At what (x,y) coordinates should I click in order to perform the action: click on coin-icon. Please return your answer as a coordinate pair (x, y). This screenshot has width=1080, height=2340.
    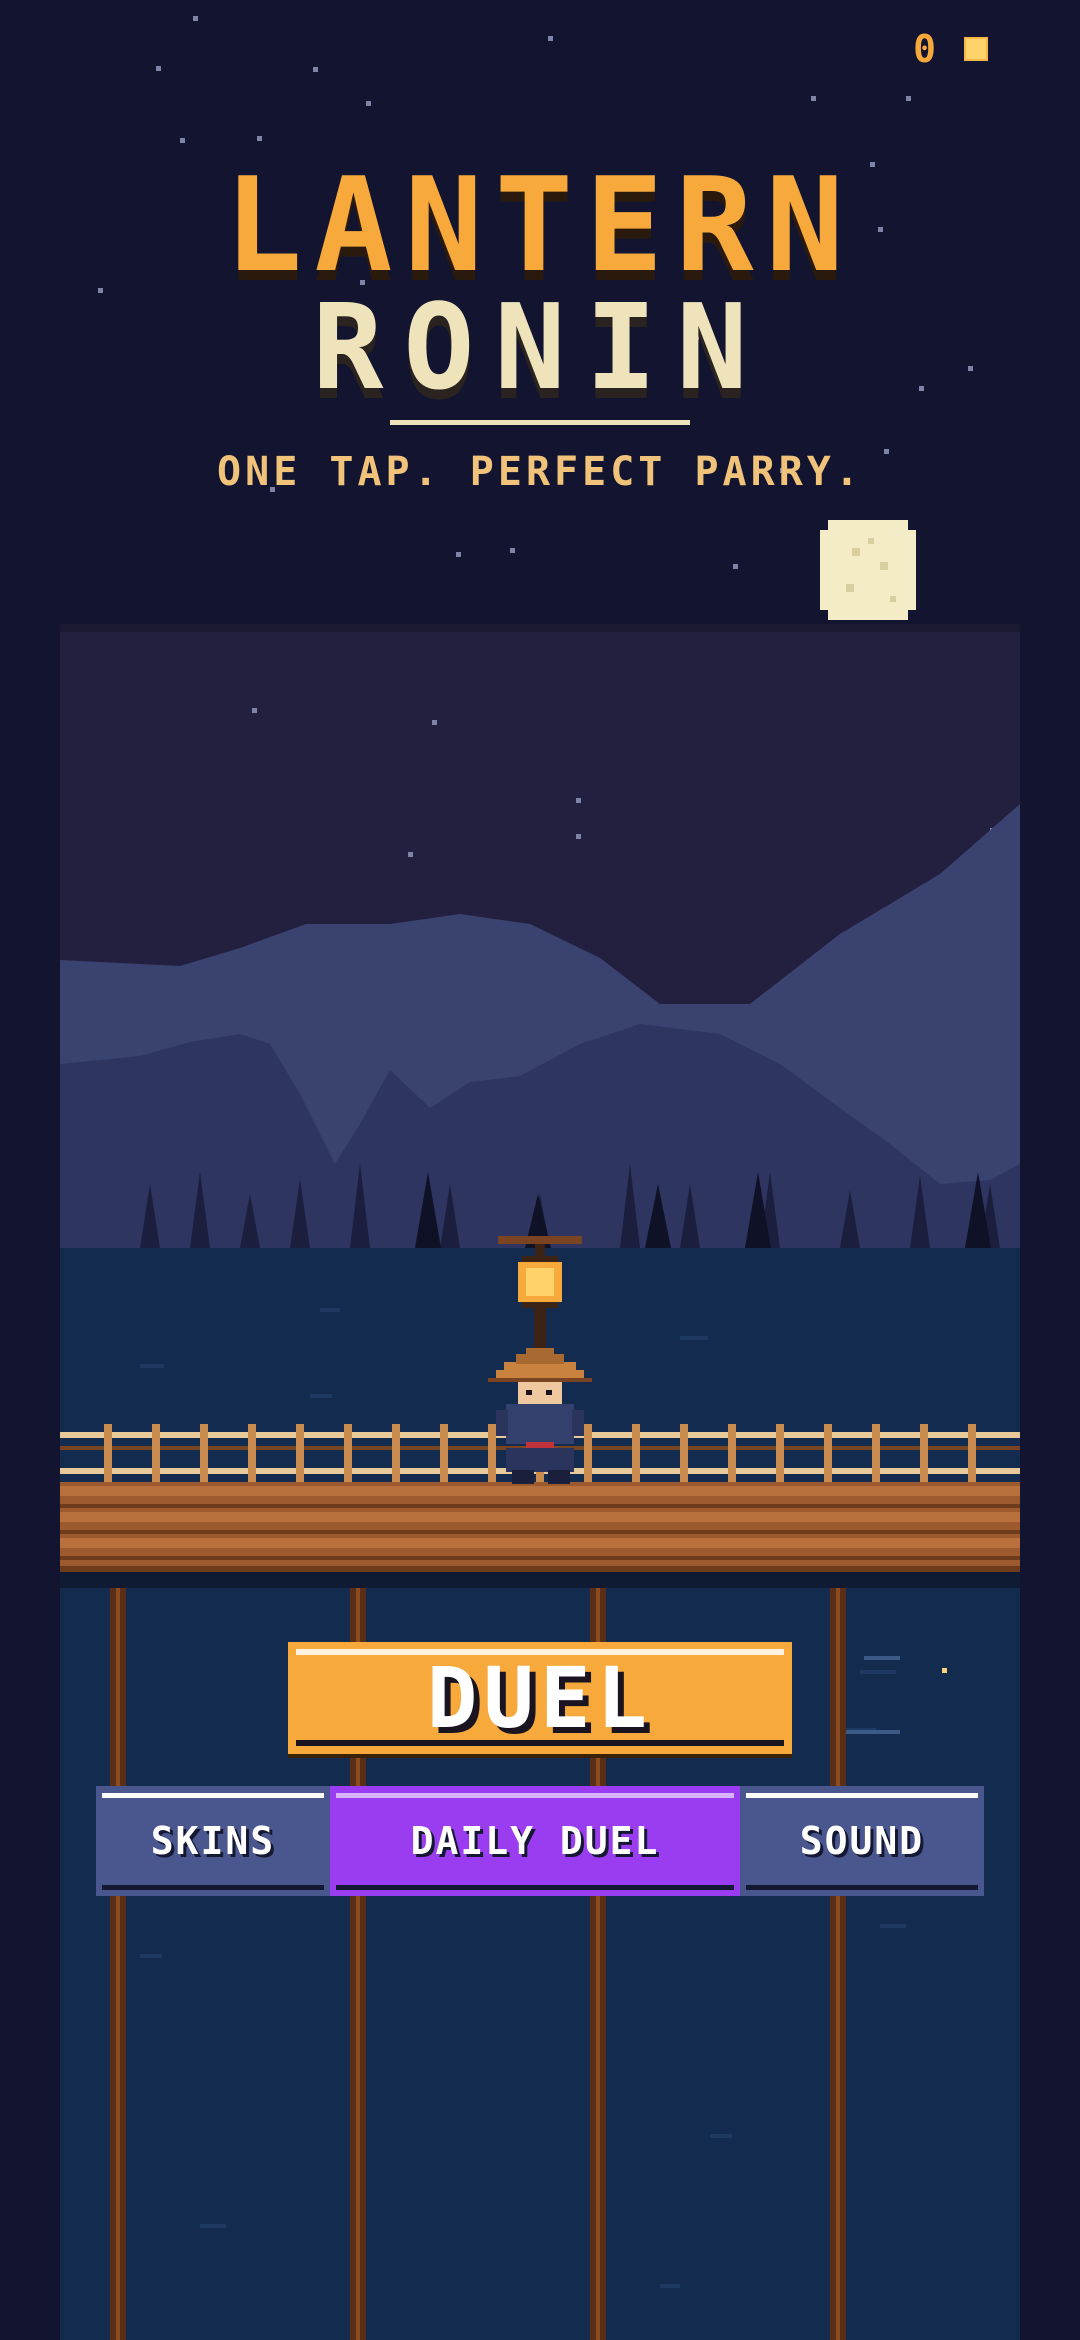
    Looking at the image, I should click on (976, 49).